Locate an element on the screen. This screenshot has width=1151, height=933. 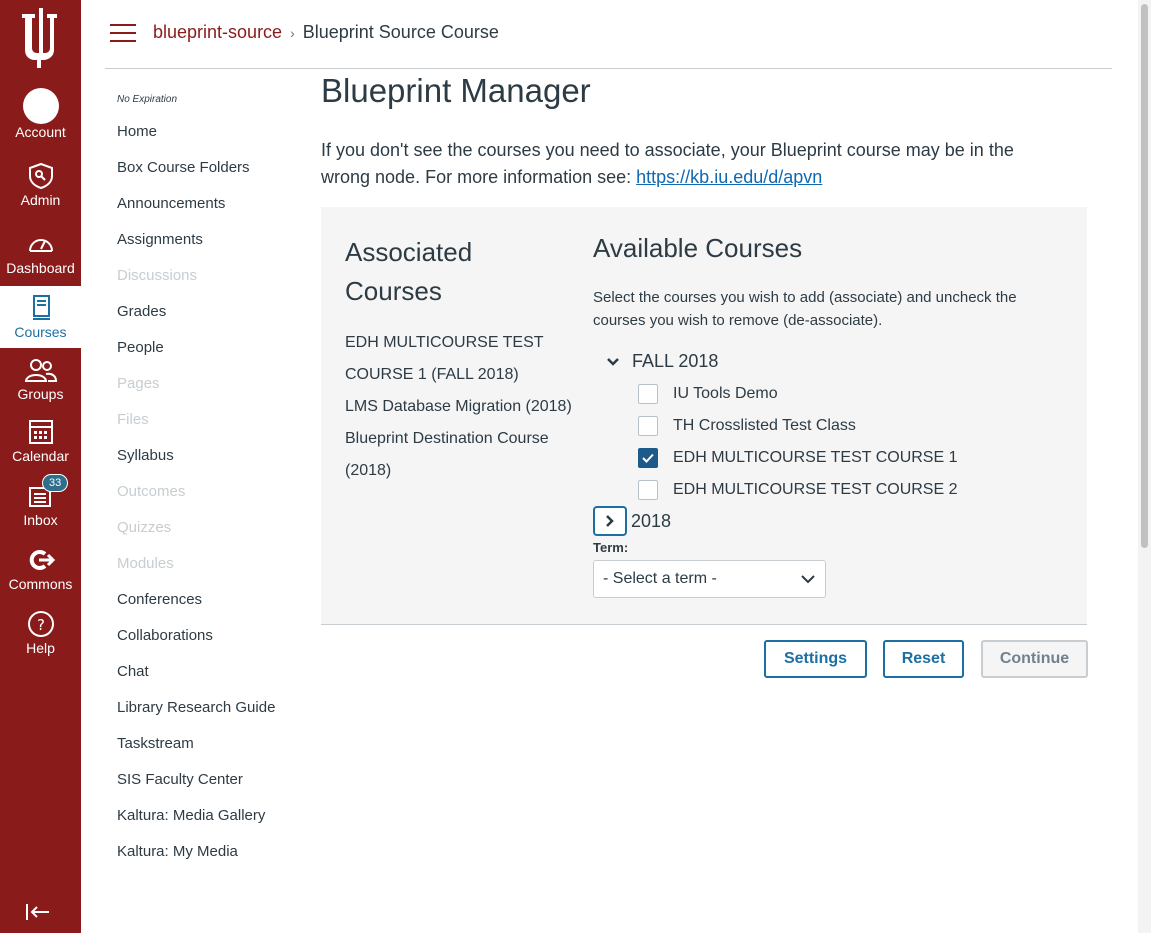
course-nav-kaltura-my-media: Kaltura: My Media is located at coordinates (197, 852).